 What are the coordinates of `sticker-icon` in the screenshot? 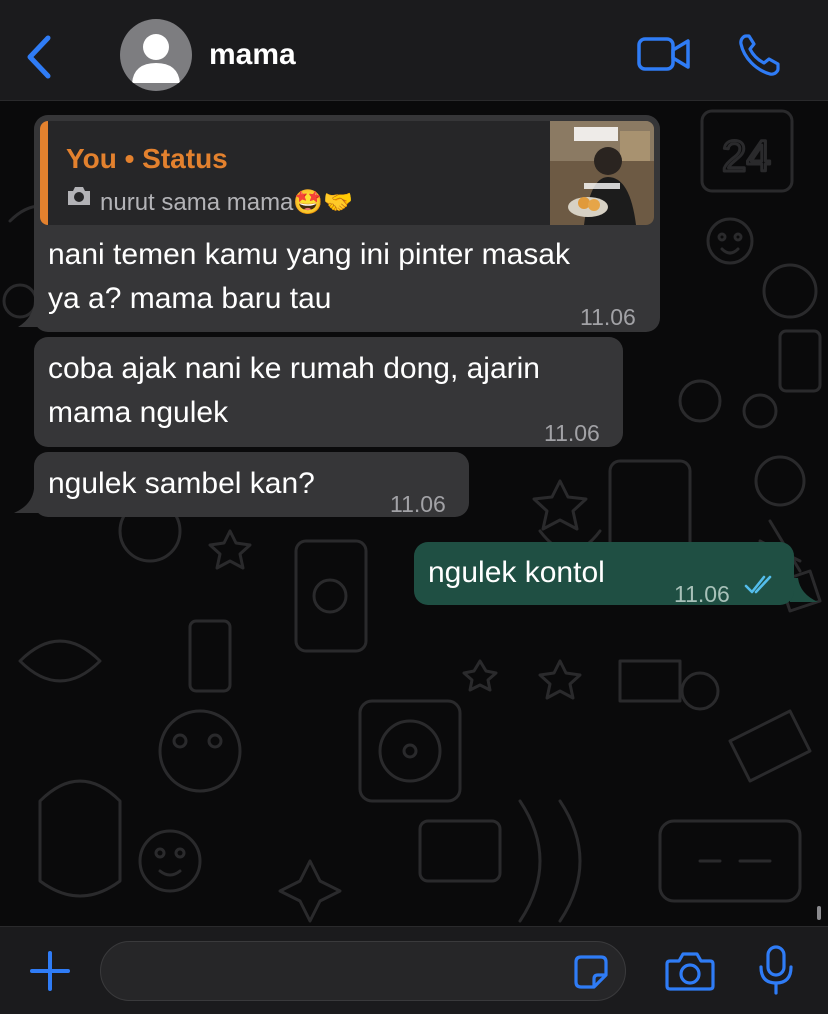 It's located at (591, 972).